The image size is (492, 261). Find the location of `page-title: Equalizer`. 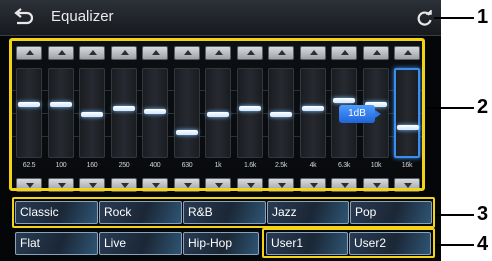

page-title: Equalizer is located at coordinates (82, 16).